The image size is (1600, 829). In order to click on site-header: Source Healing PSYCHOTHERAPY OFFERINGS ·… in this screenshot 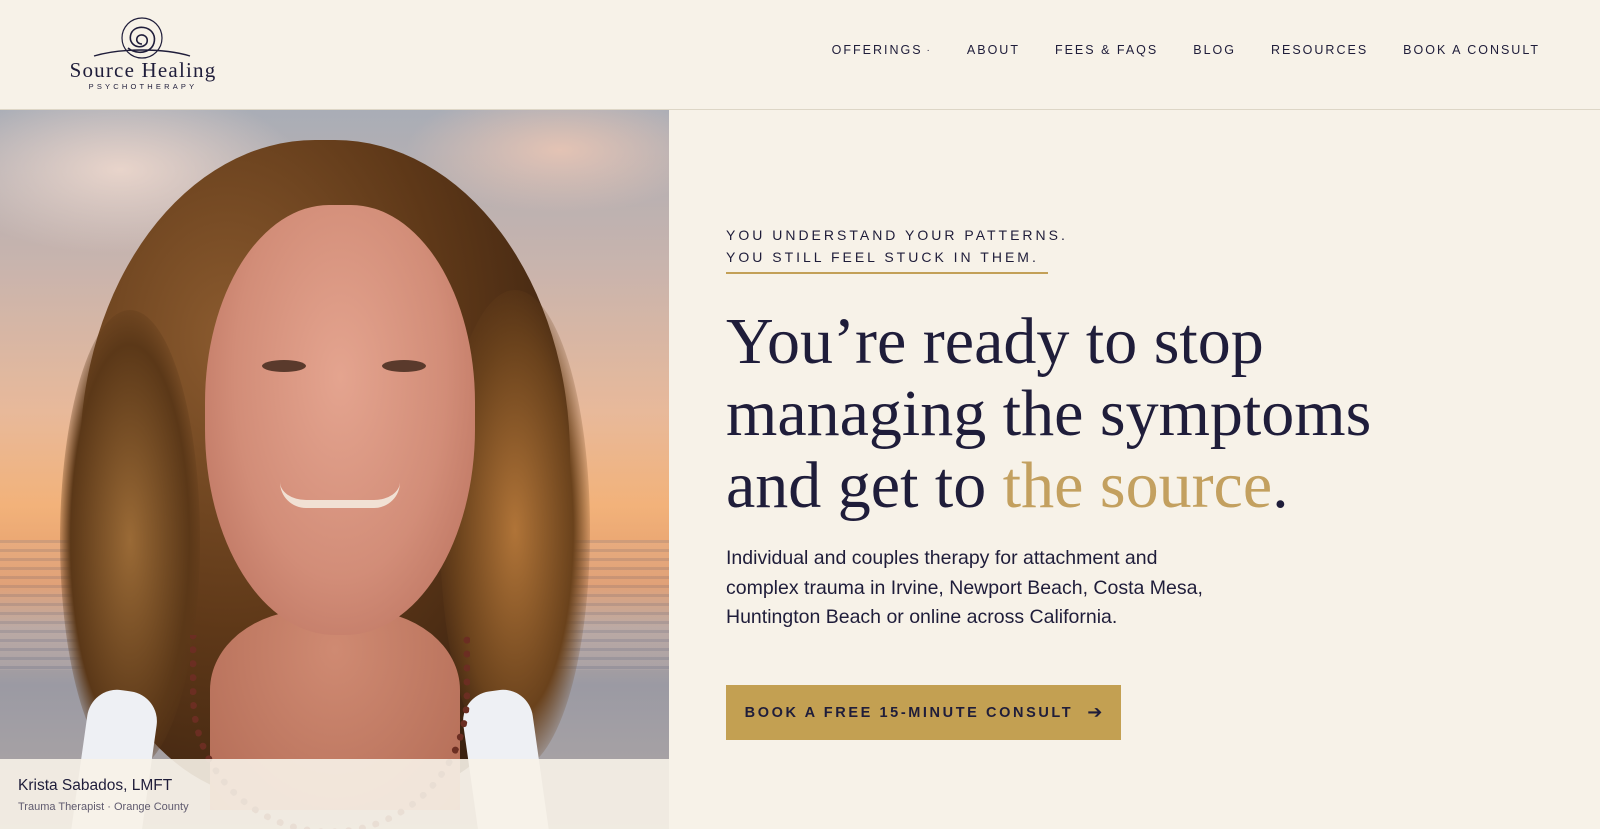, I will do `click(800, 55)`.